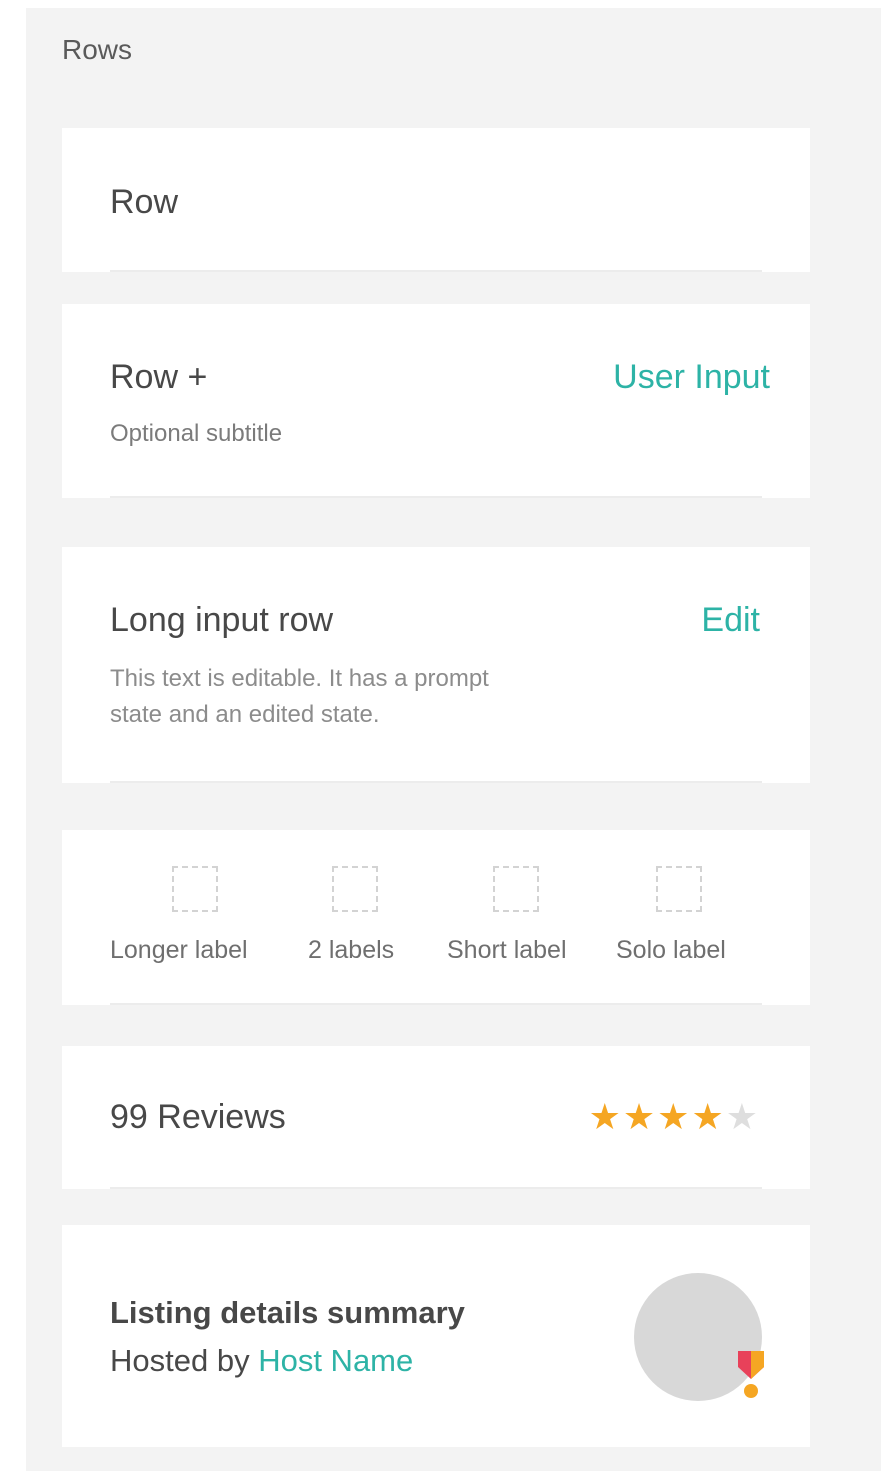 This screenshot has height=1471, width=881. What do you see at coordinates (159, 377) in the screenshot?
I see `row-plus-title: Row +` at bounding box center [159, 377].